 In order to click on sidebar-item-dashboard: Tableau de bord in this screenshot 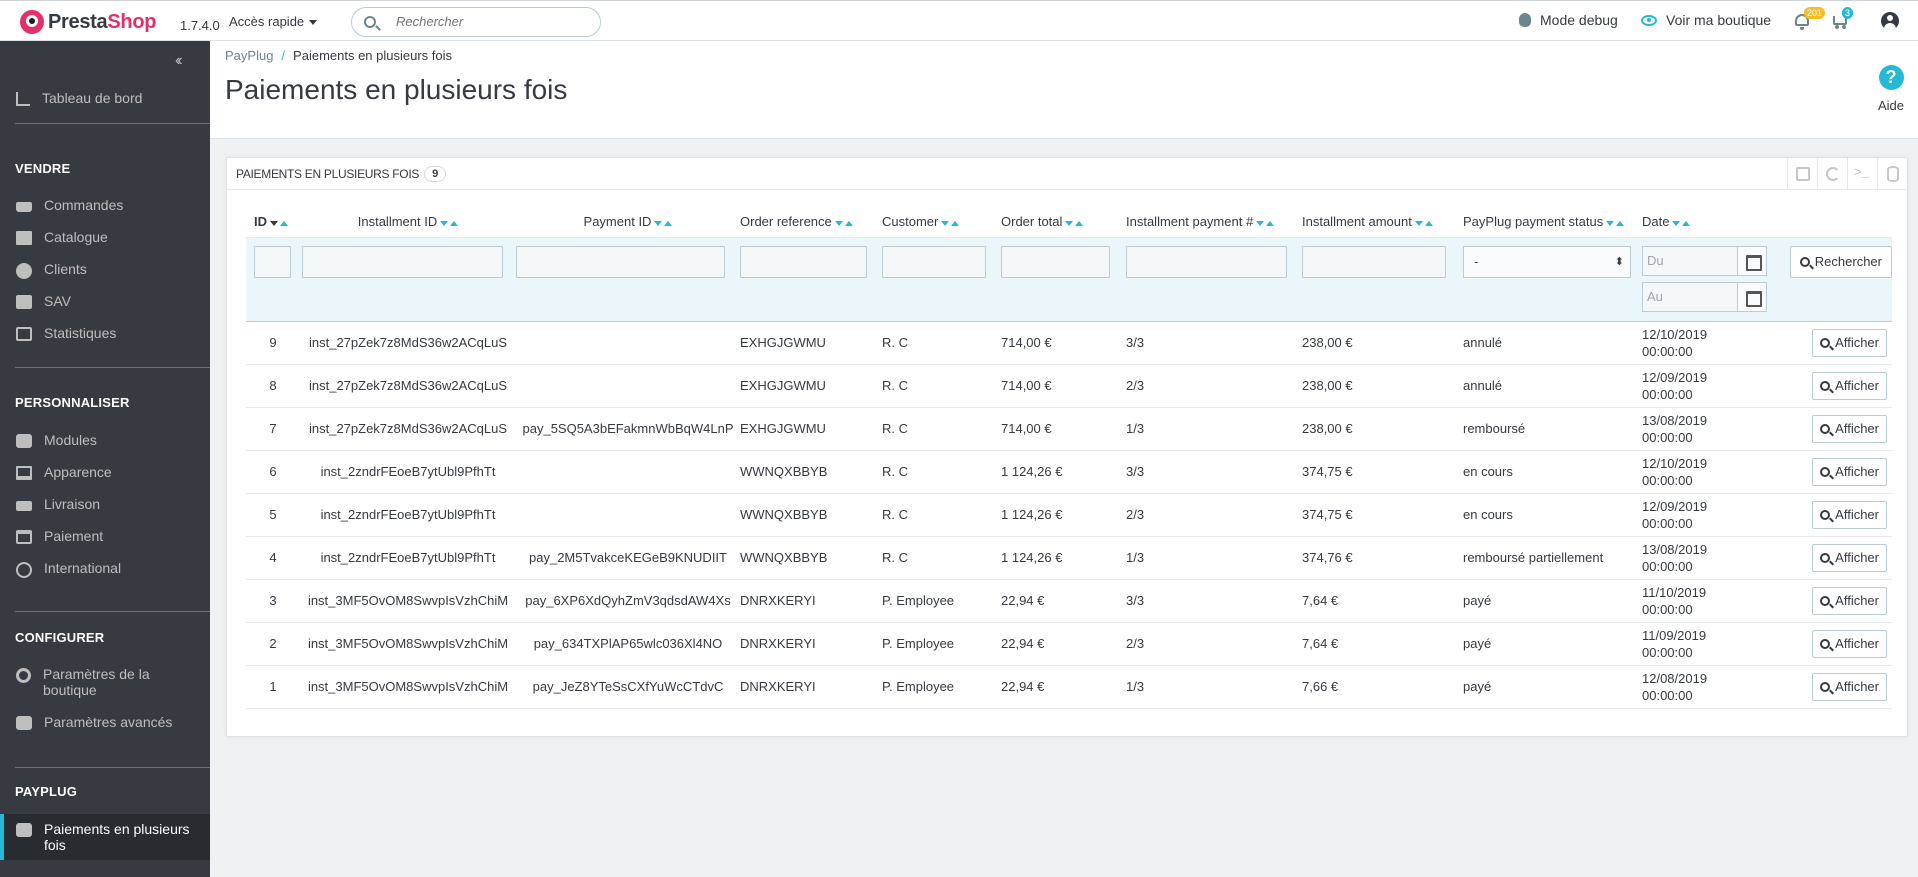, I will do `click(105, 98)`.